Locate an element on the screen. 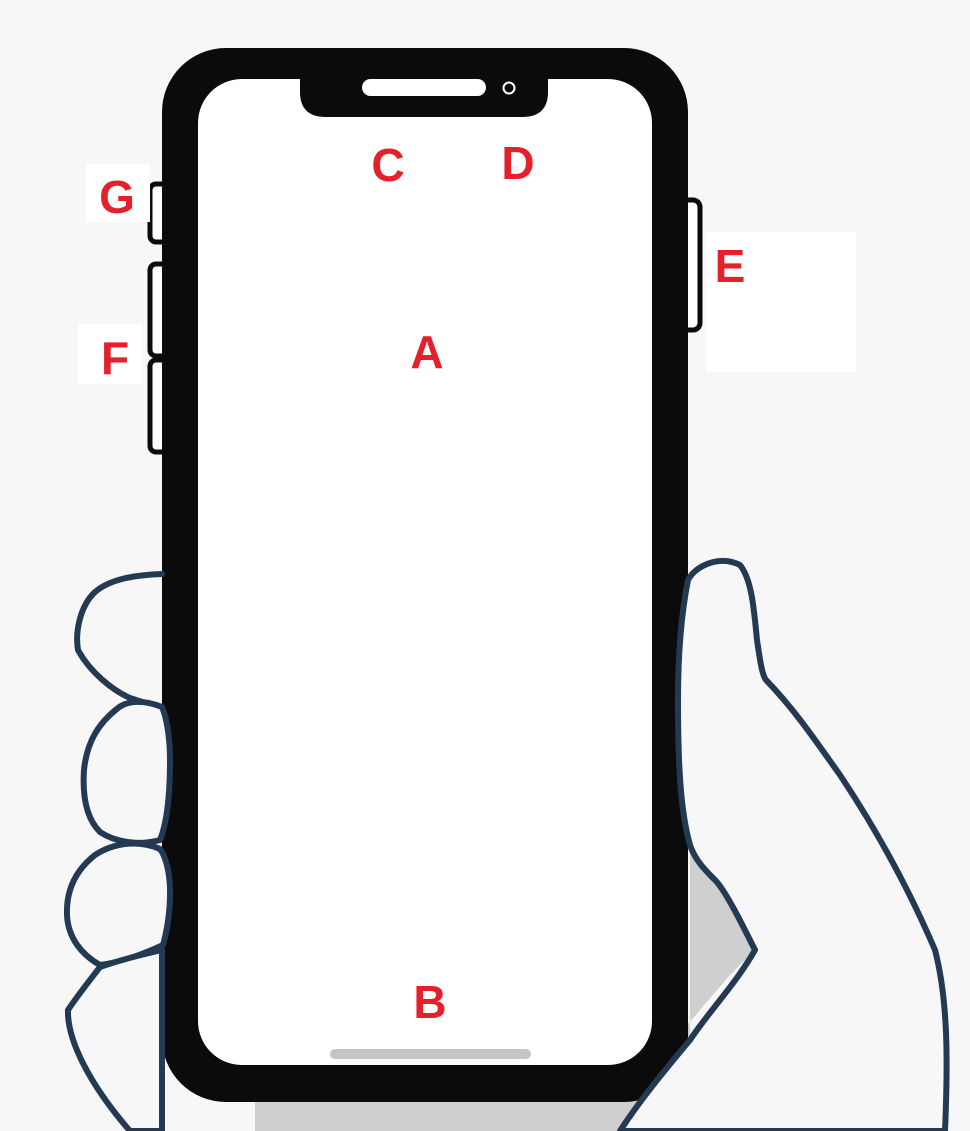 The height and width of the screenshot is (1131, 970). label-c: C is located at coordinates (387, 165).